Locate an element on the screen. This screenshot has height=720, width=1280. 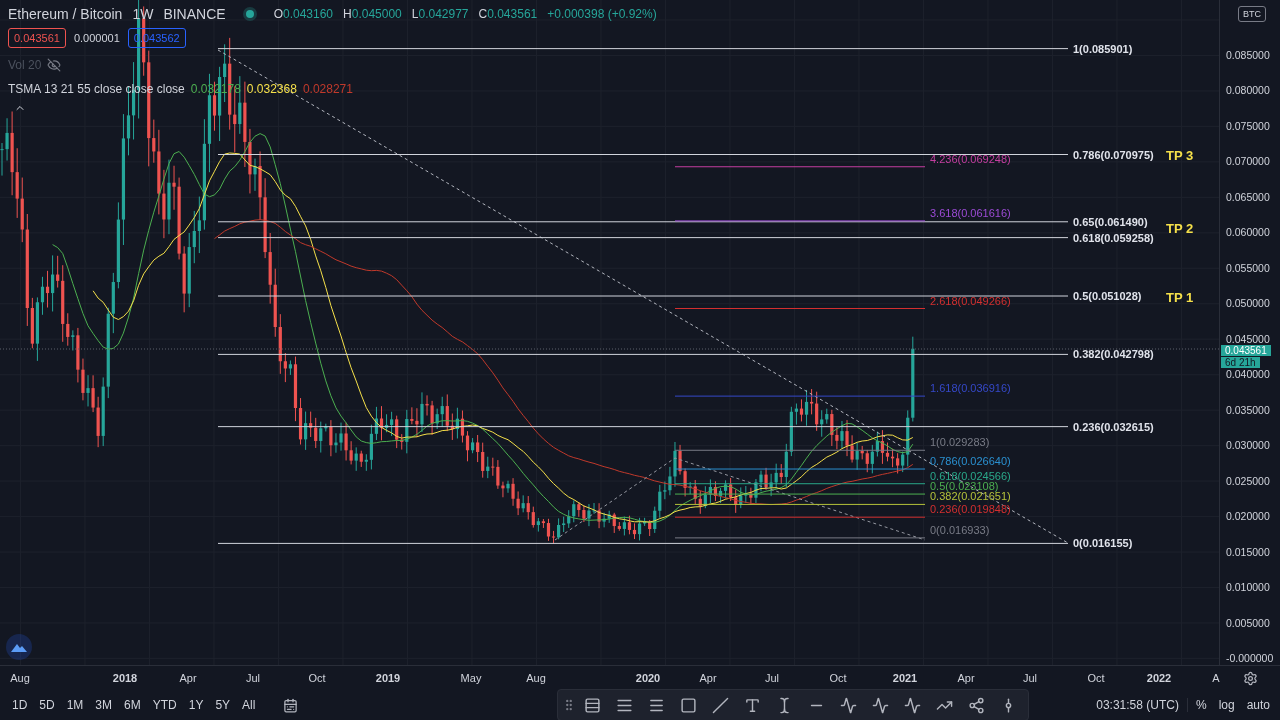
range-button: 5D is located at coordinates (47, 705).